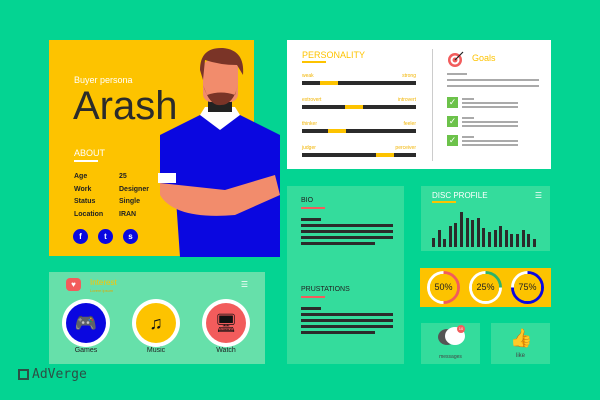  Describe the element at coordinates (334, 55) in the screenshot. I see `personality-title: PERSONALITY` at that location.